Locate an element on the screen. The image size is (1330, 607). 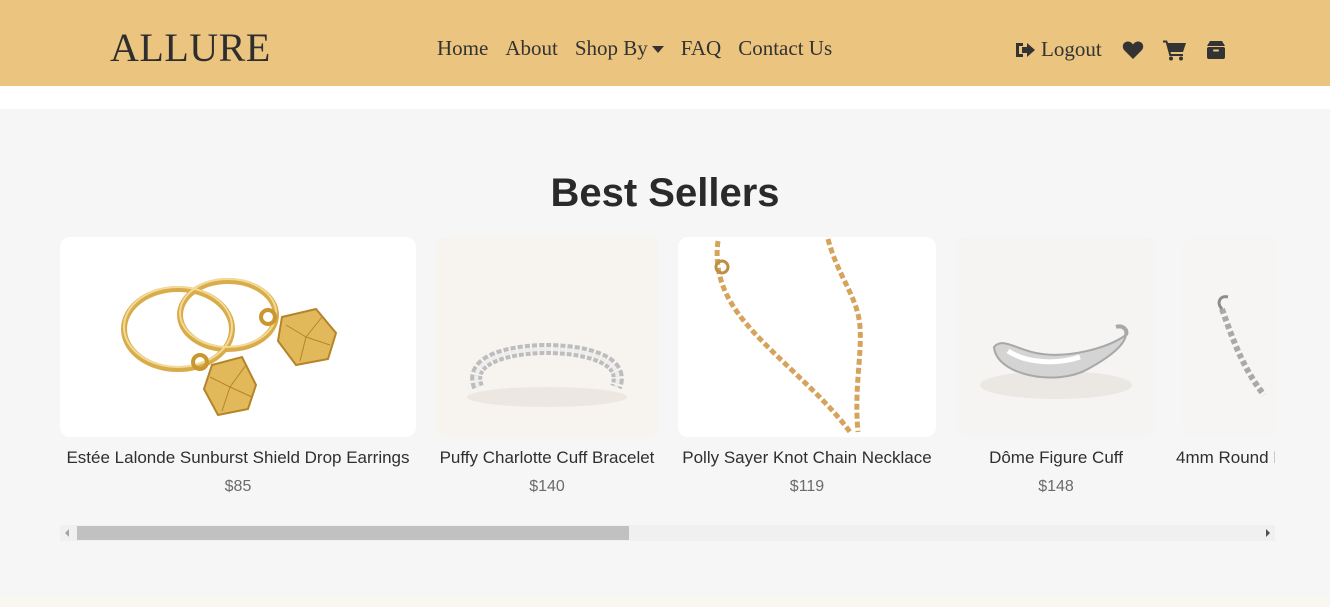
product-card: Puffy Charlotte Cuff Bracelet $140 is located at coordinates (547, 366).